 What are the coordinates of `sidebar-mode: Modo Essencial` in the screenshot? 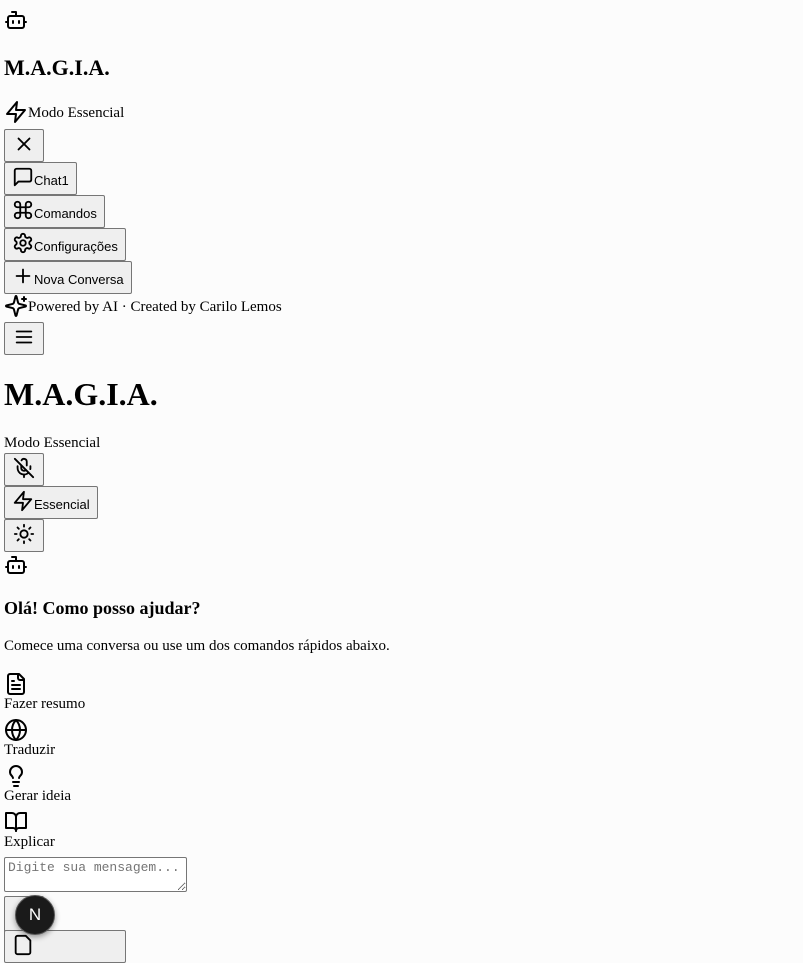 It's located at (64, 114).